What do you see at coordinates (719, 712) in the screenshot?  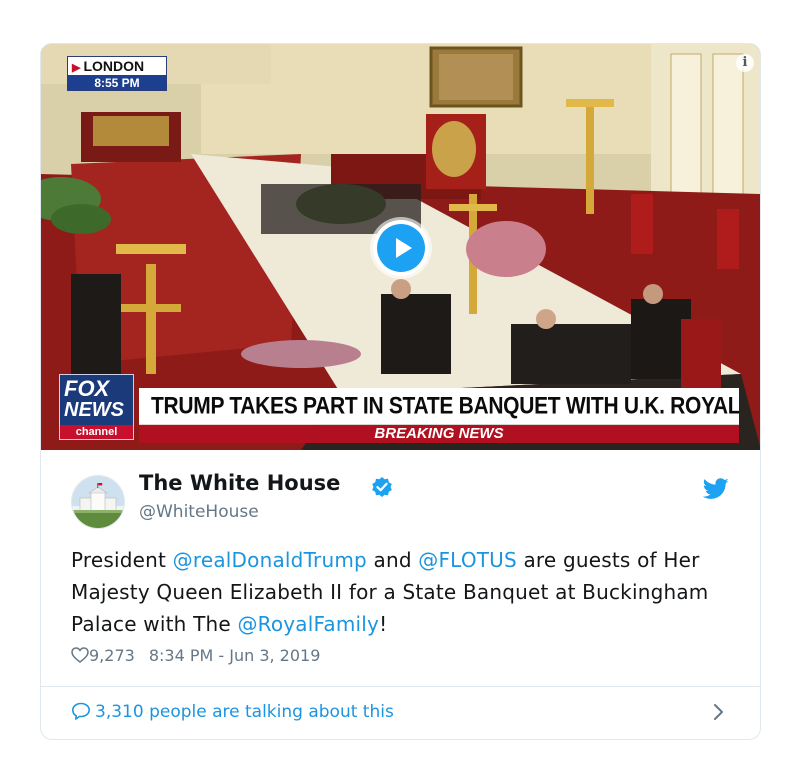 I see `chevron-right-icon` at bounding box center [719, 712].